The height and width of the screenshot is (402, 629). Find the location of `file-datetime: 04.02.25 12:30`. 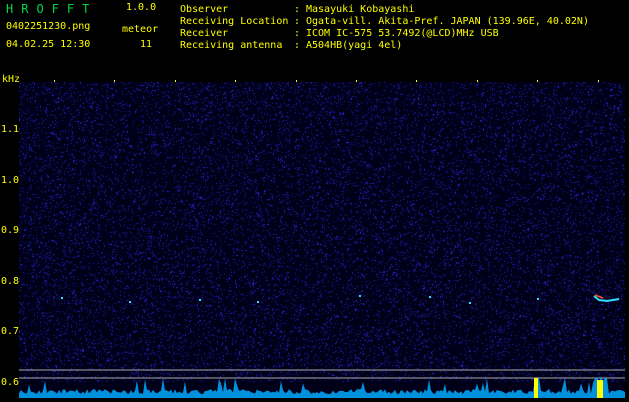

file-datetime: 04.02.25 12:30 is located at coordinates (48, 44).